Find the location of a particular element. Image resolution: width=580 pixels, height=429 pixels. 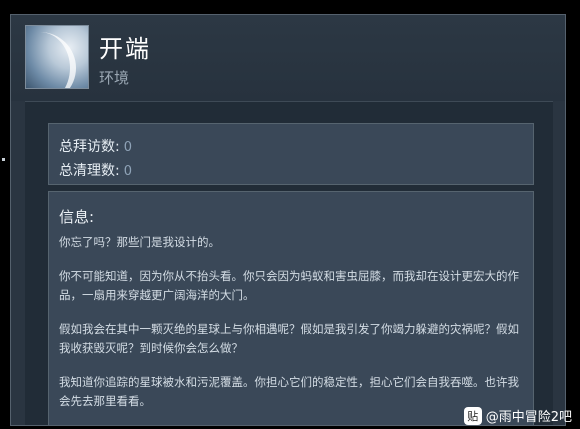

watermark-text: @雨中冒险2吧 is located at coordinates (528, 417).